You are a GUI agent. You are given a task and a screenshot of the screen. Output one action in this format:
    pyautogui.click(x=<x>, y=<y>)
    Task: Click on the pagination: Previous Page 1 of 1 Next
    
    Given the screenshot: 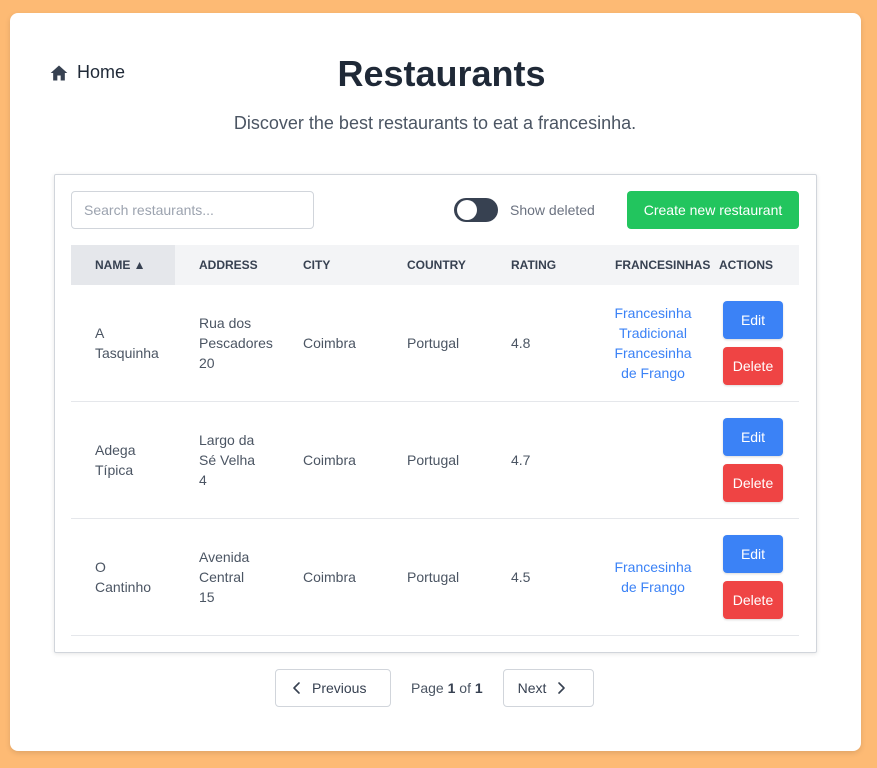 What is the action you would take?
    pyautogui.click(x=434, y=688)
    